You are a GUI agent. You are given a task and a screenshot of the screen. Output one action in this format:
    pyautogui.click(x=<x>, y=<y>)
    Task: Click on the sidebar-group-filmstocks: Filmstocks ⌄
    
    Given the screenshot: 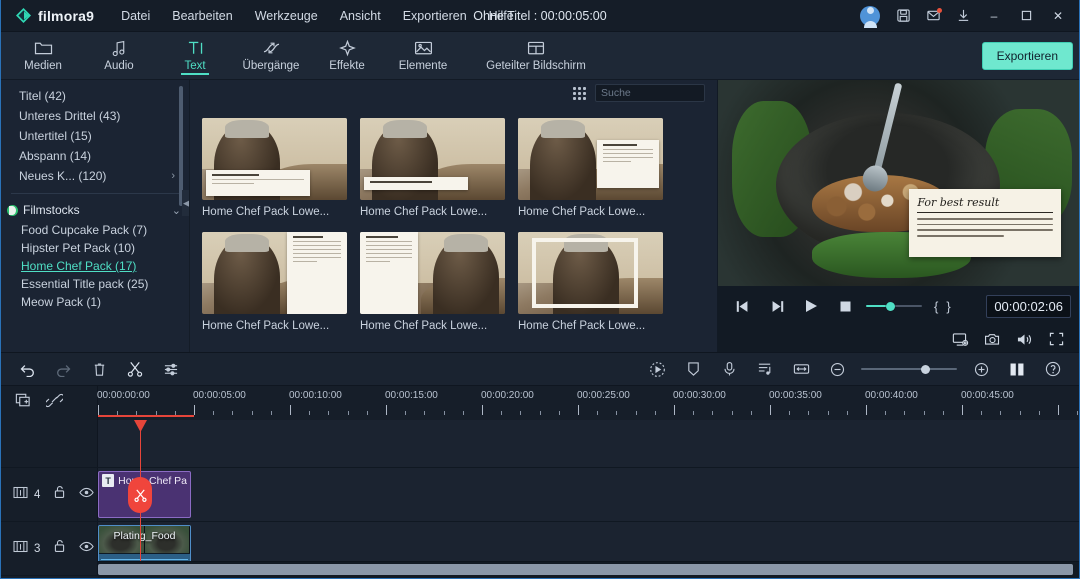 What is the action you would take?
    pyautogui.click(x=95, y=211)
    